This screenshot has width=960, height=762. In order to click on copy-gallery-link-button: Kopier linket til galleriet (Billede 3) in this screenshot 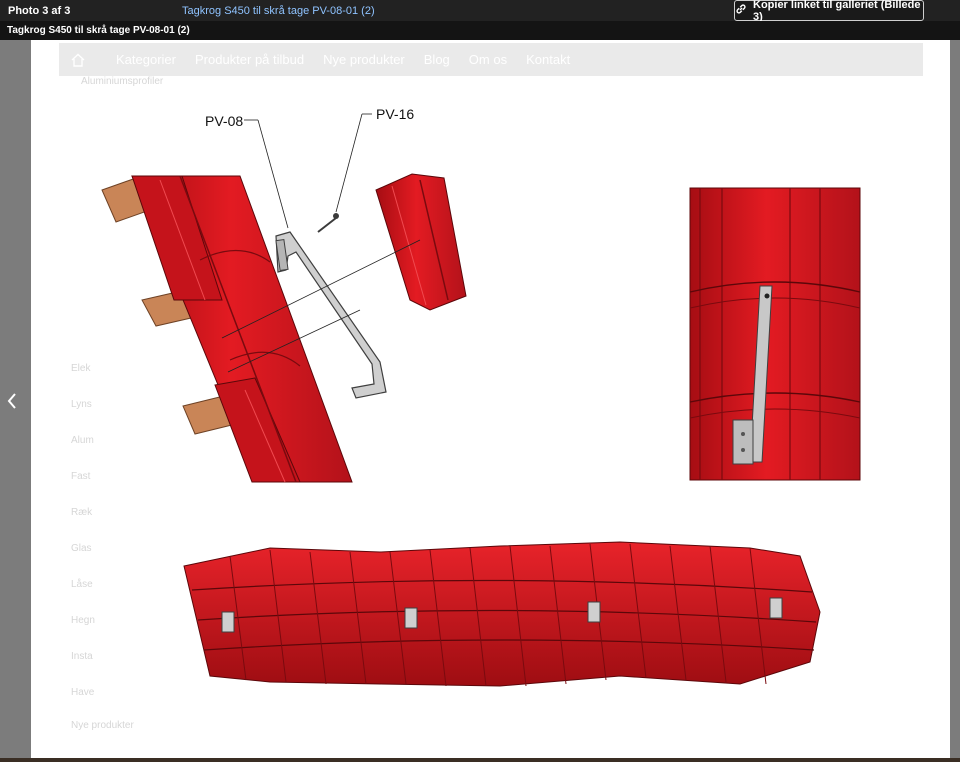, I will do `click(829, 11)`.